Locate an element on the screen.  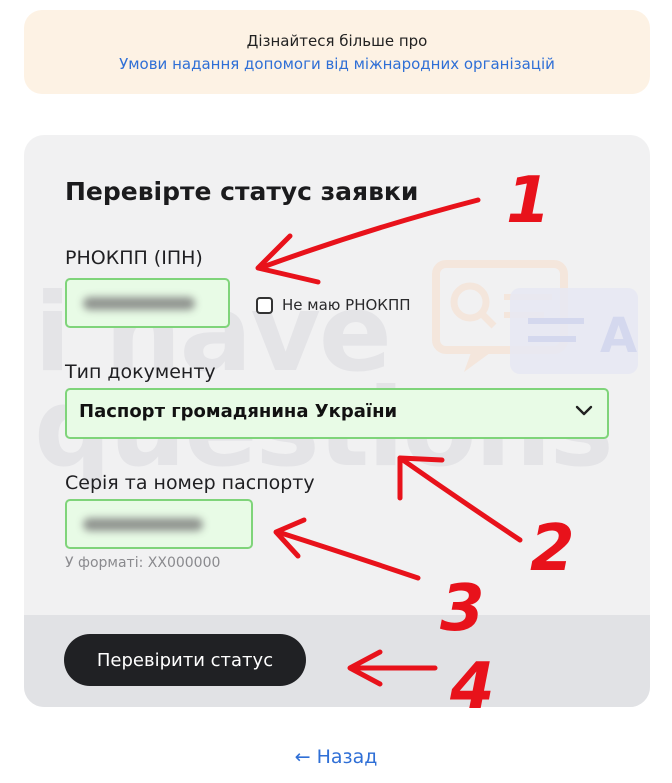
rnokpp-input is located at coordinates (147, 303).